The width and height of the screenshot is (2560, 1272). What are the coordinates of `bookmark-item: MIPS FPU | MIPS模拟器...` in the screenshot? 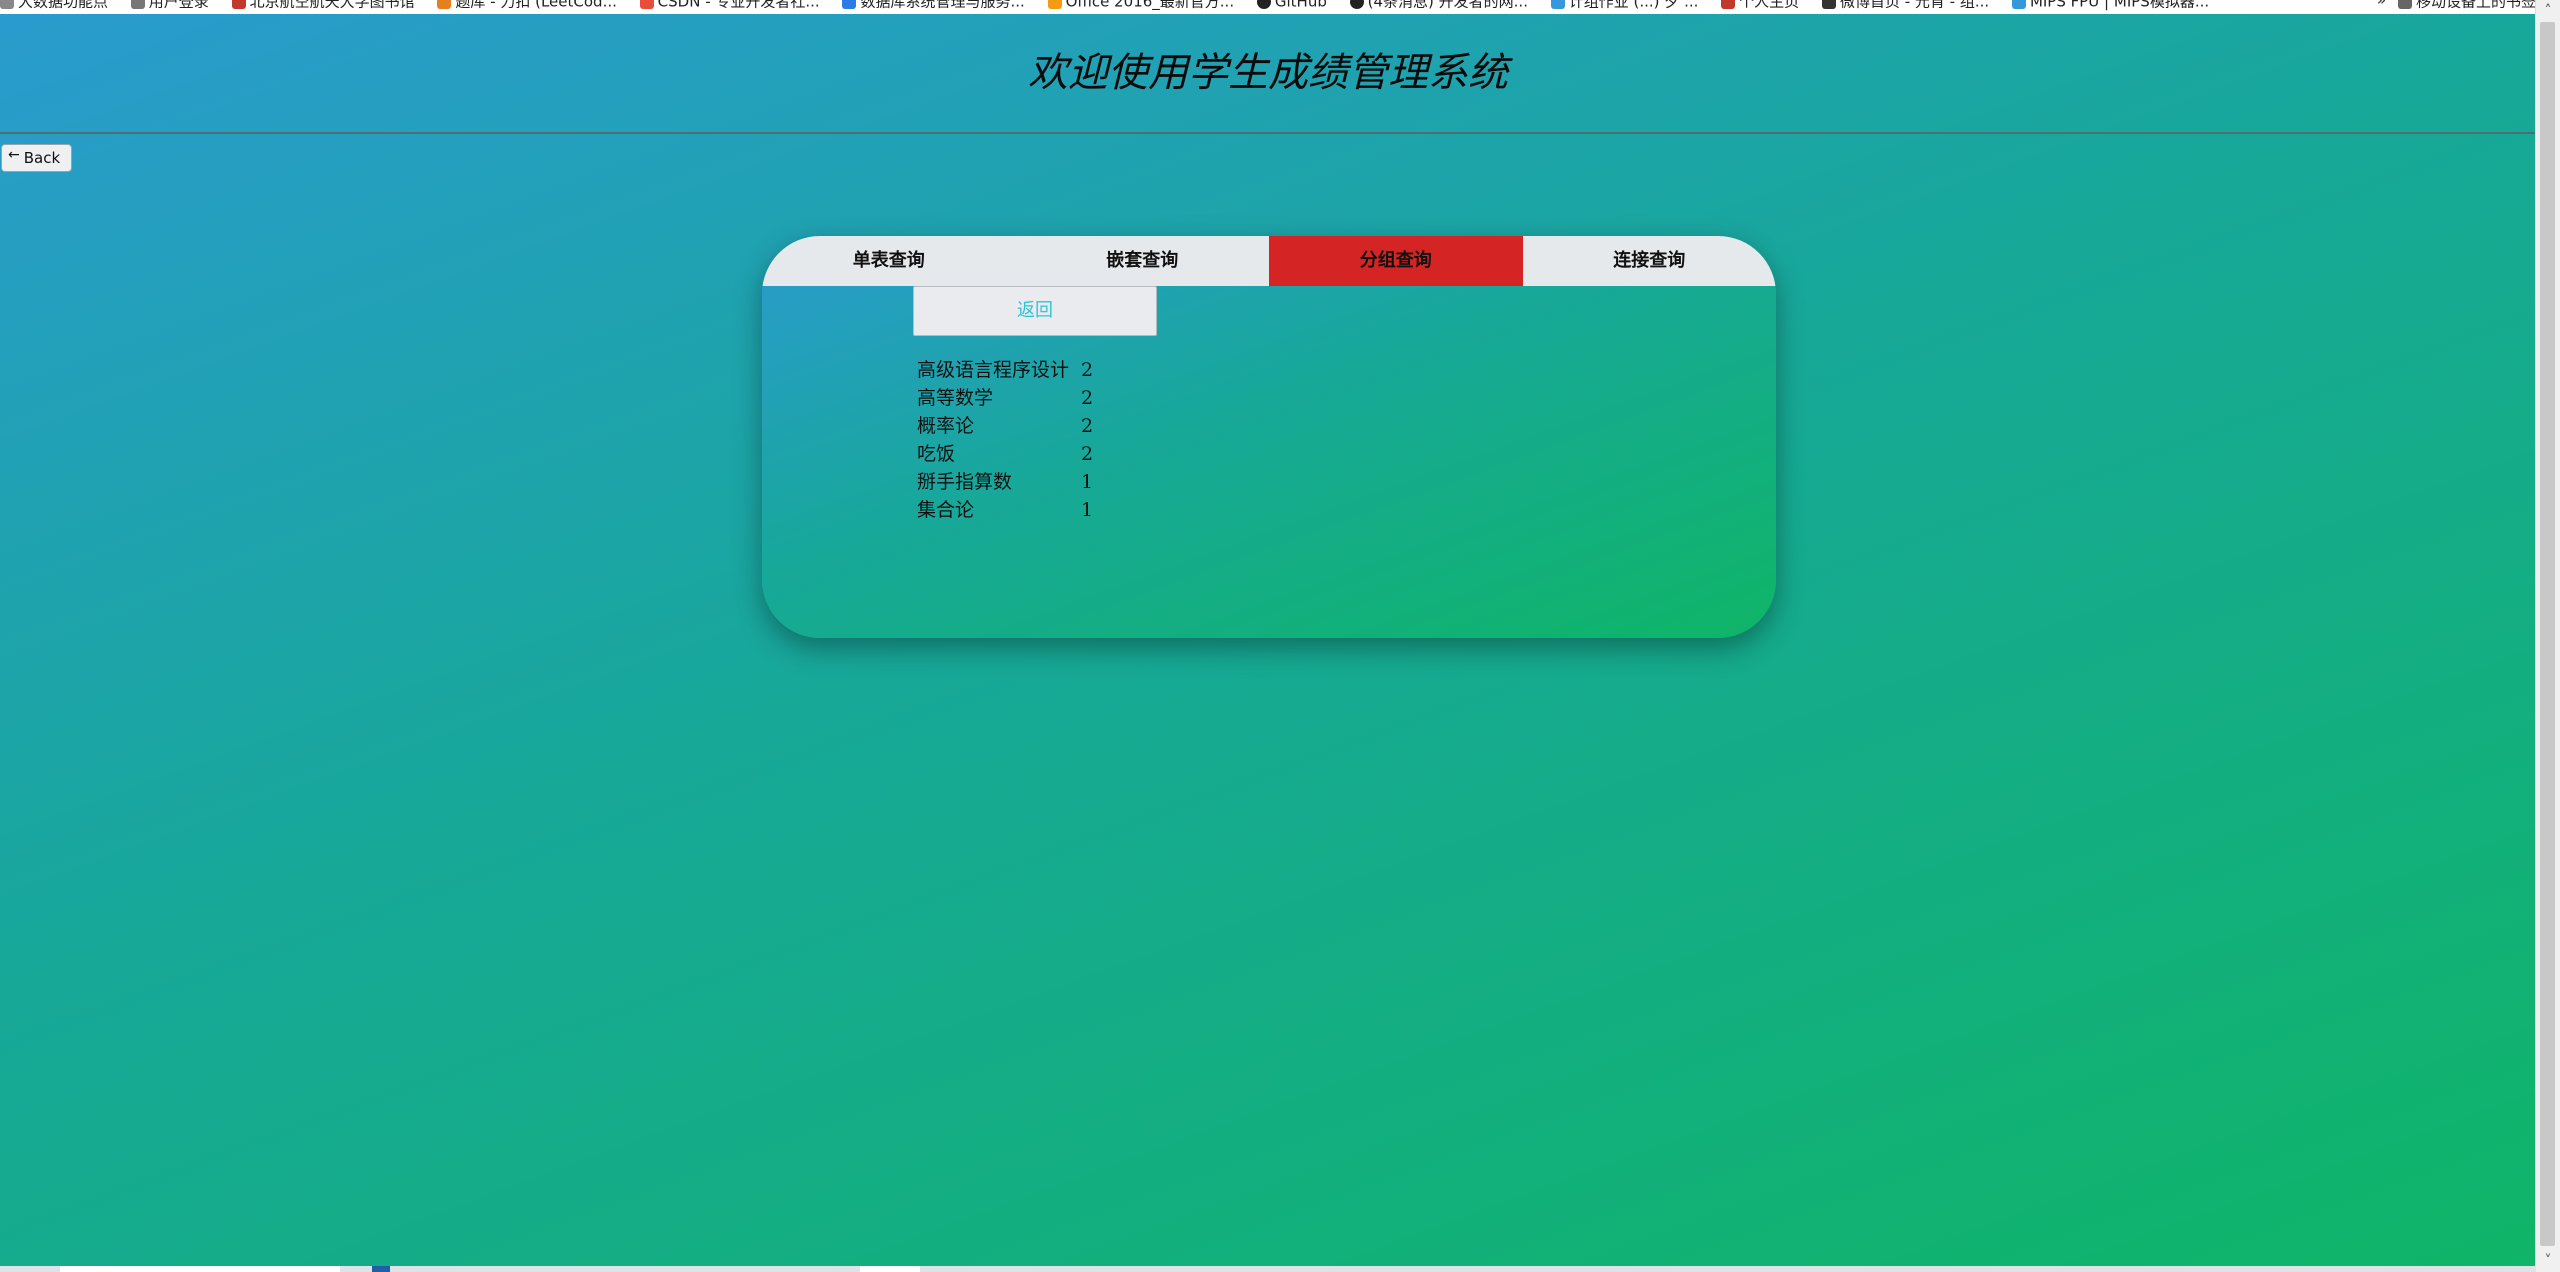 It's located at (2110, 5).